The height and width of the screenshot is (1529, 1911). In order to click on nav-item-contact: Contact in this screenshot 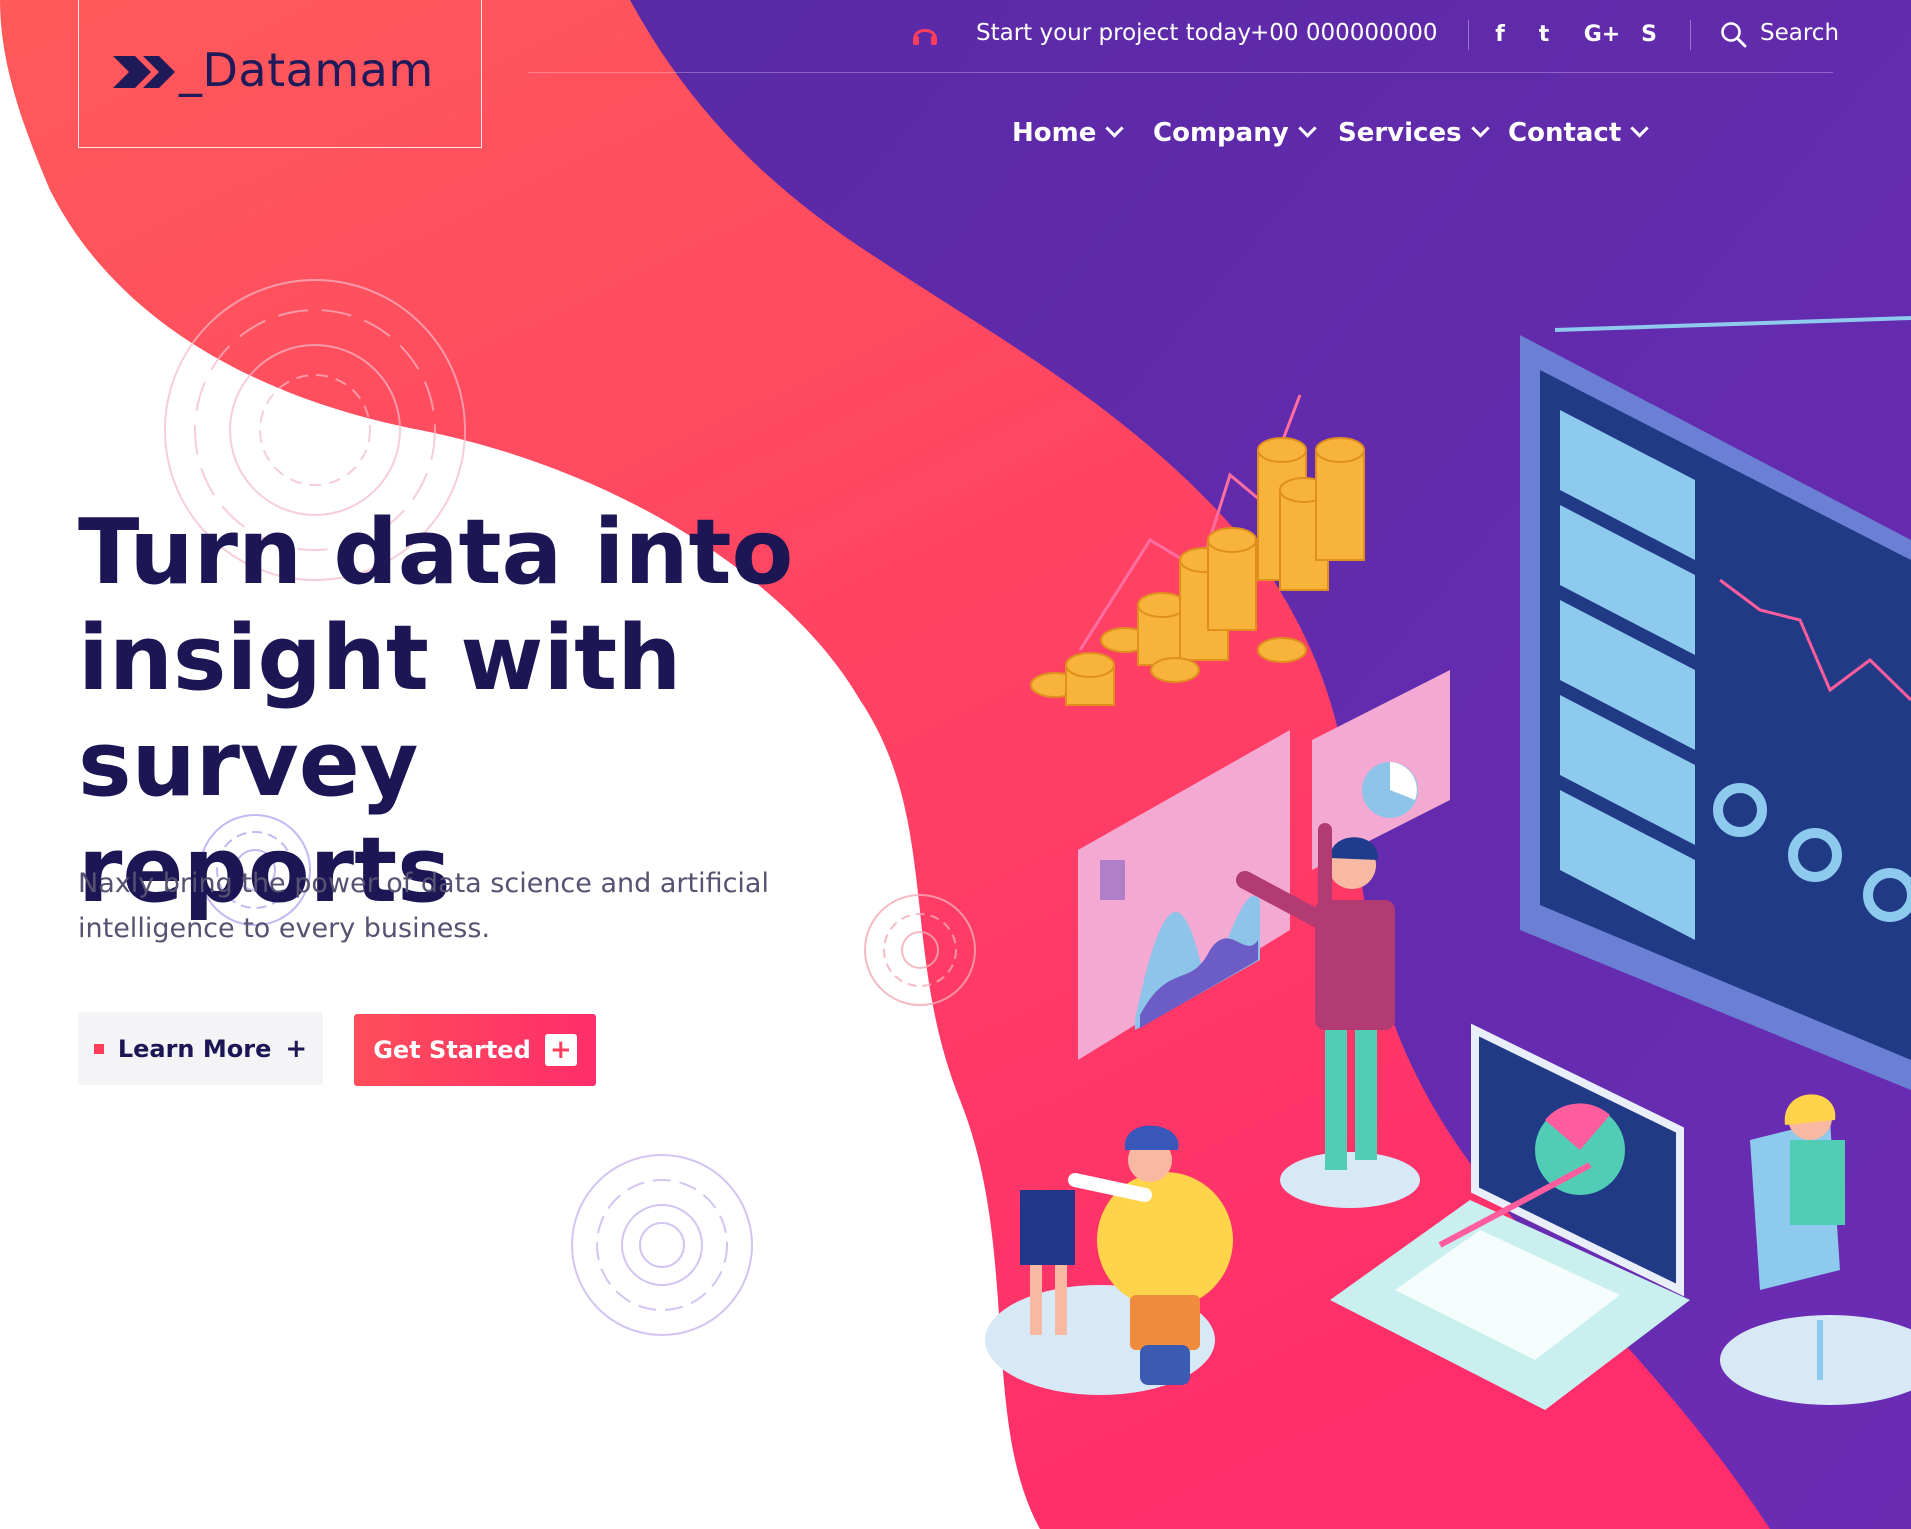, I will do `click(1578, 133)`.